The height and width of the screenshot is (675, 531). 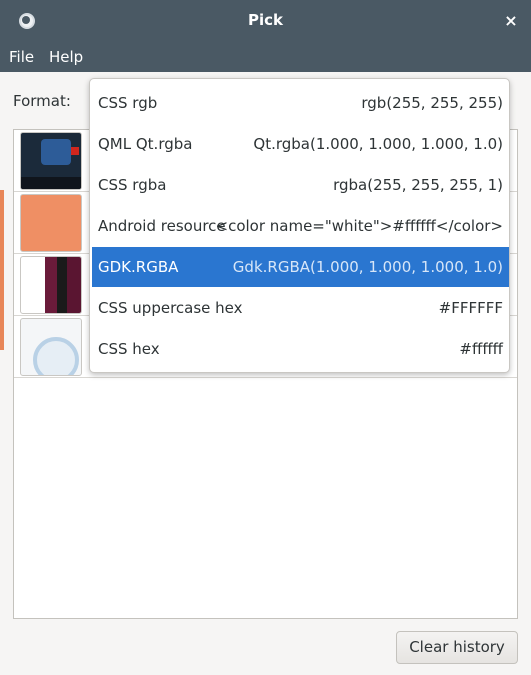 I want to click on option-value: rgba(255, 255, 255, 1), so click(x=418, y=185).